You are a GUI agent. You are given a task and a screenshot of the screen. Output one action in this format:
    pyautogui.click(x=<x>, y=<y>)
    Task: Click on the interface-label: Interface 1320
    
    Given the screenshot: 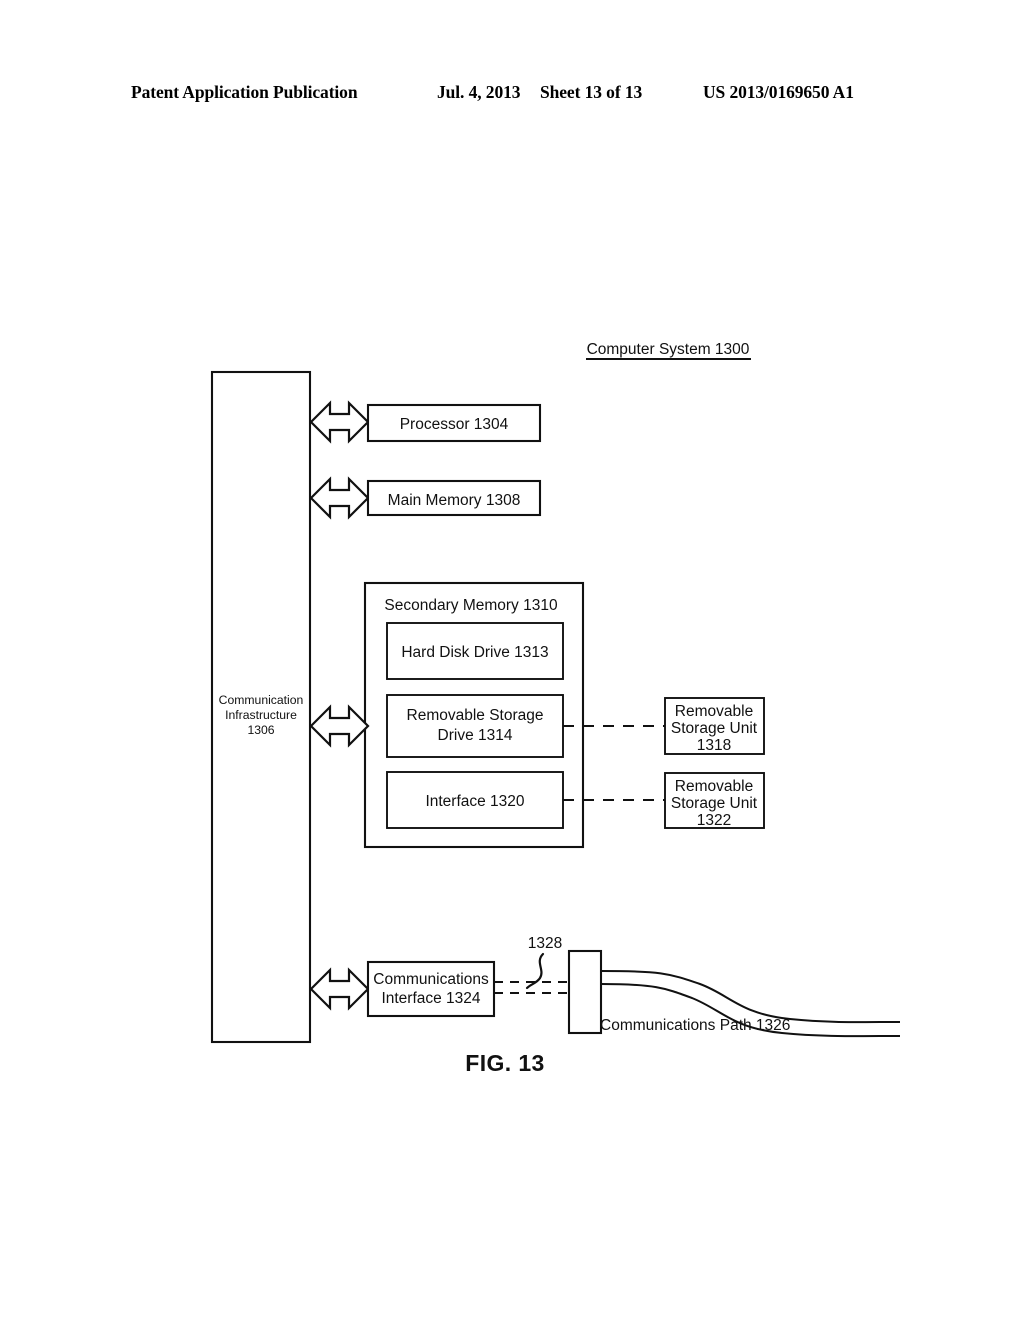 What is the action you would take?
    pyautogui.click(x=474, y=801)
    